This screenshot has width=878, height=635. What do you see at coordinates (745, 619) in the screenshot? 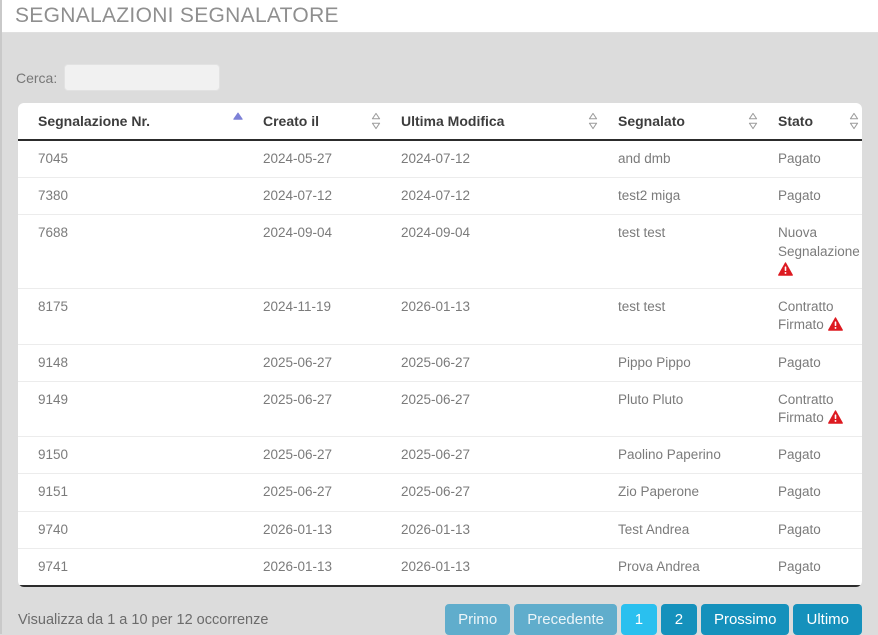
I see `pagination-prossimo: Prossimo` at bounding box center [745, 619].